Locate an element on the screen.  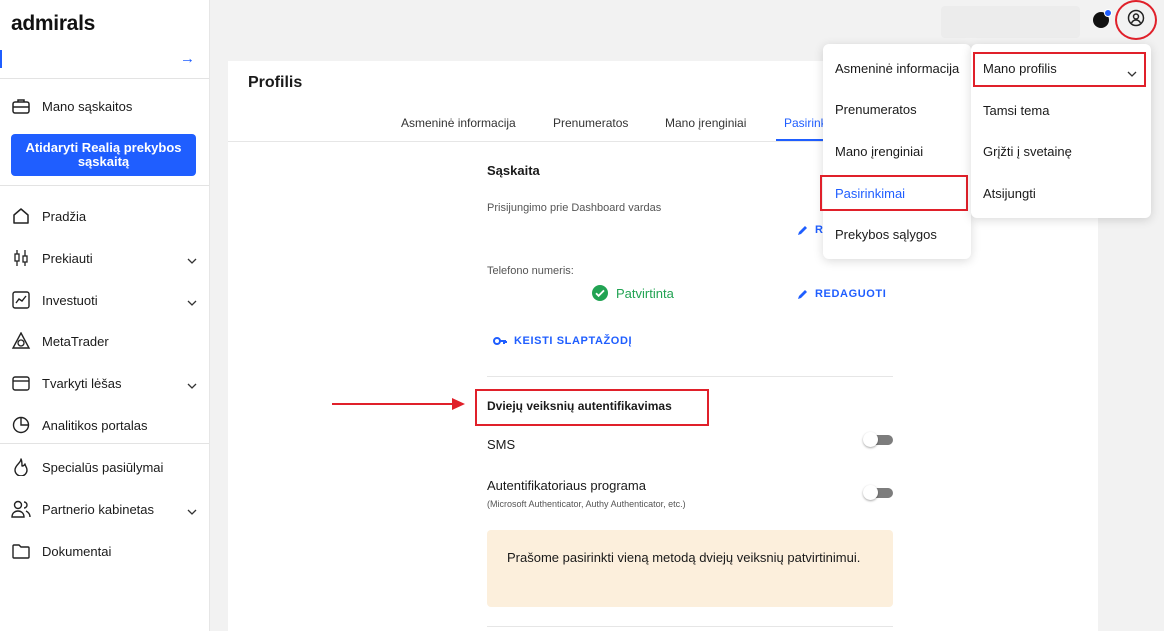
sidebar-item-label: Specialūs pasiūlymai is located at coordinates (103, 467).